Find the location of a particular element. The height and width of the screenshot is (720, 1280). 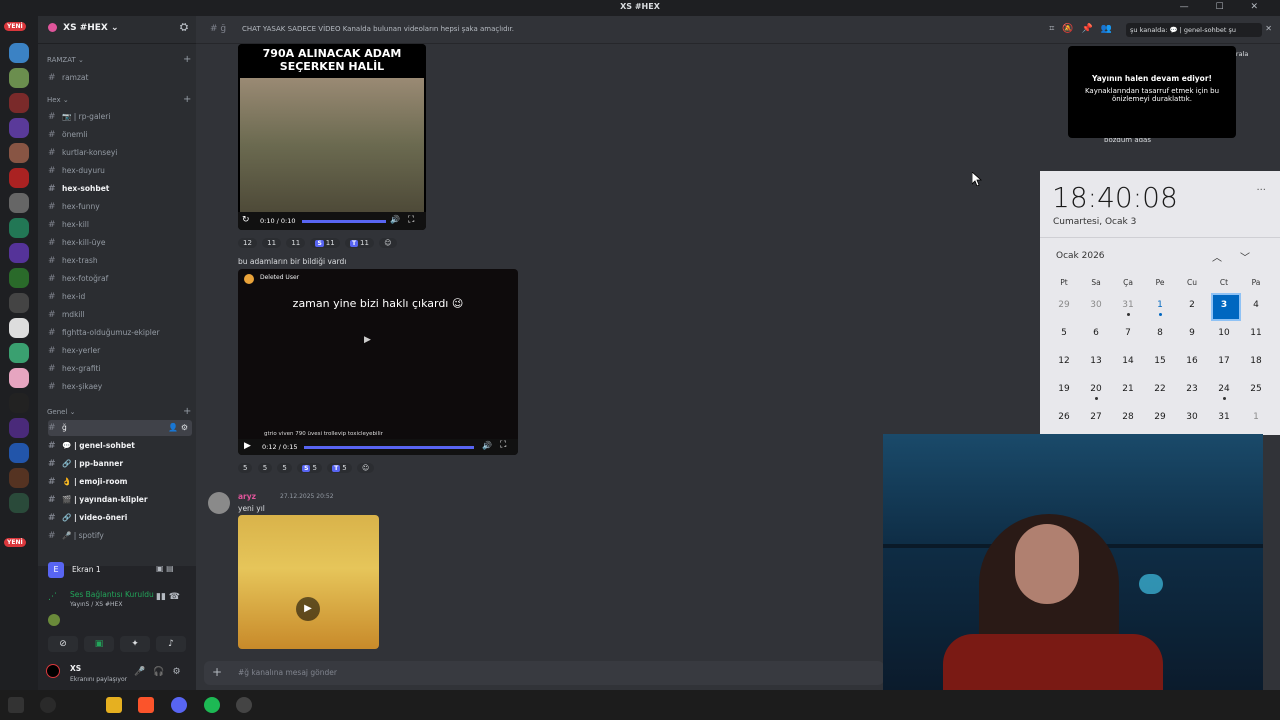

discord-icon is located at coordinates (179, 705).